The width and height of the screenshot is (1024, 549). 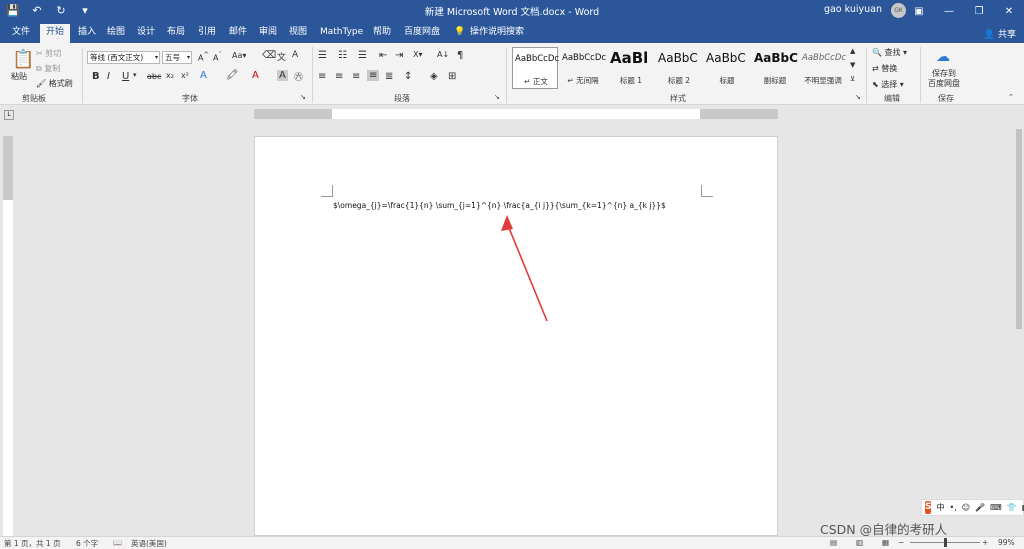 What do you see at coordinates (203, 57) in the screenshot?
I see `grow-font-icon: A^` at bounding box center [203, 57].